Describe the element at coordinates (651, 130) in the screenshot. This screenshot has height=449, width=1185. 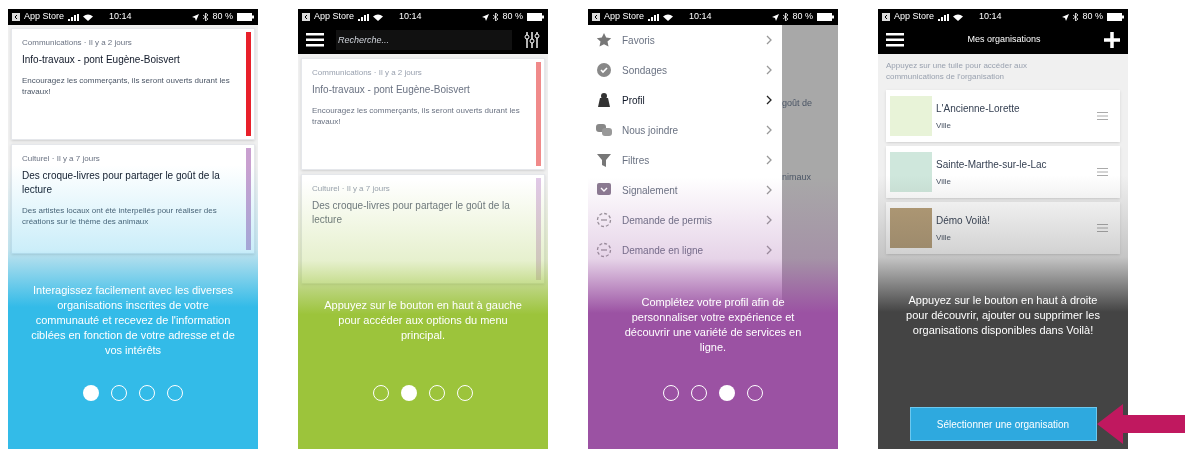
I see `menu-label: Nous joindre` at that location.